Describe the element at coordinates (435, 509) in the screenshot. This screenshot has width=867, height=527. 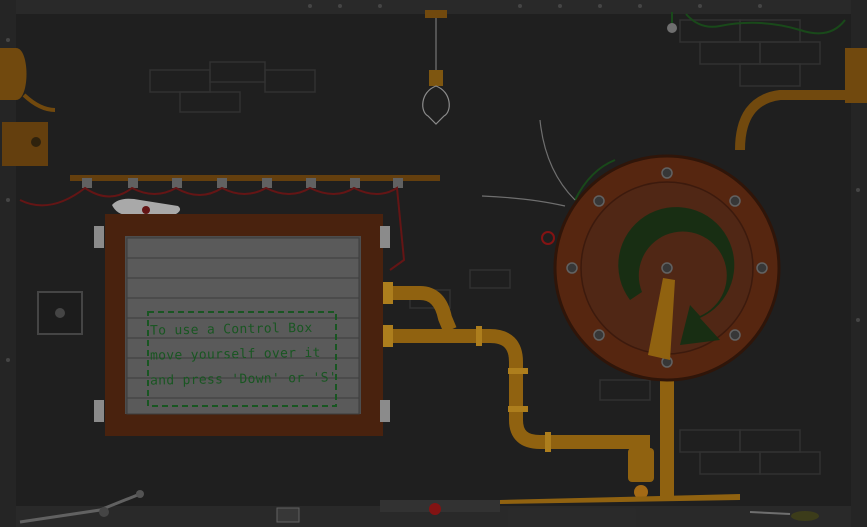
I see `red-button-icon` at that location.